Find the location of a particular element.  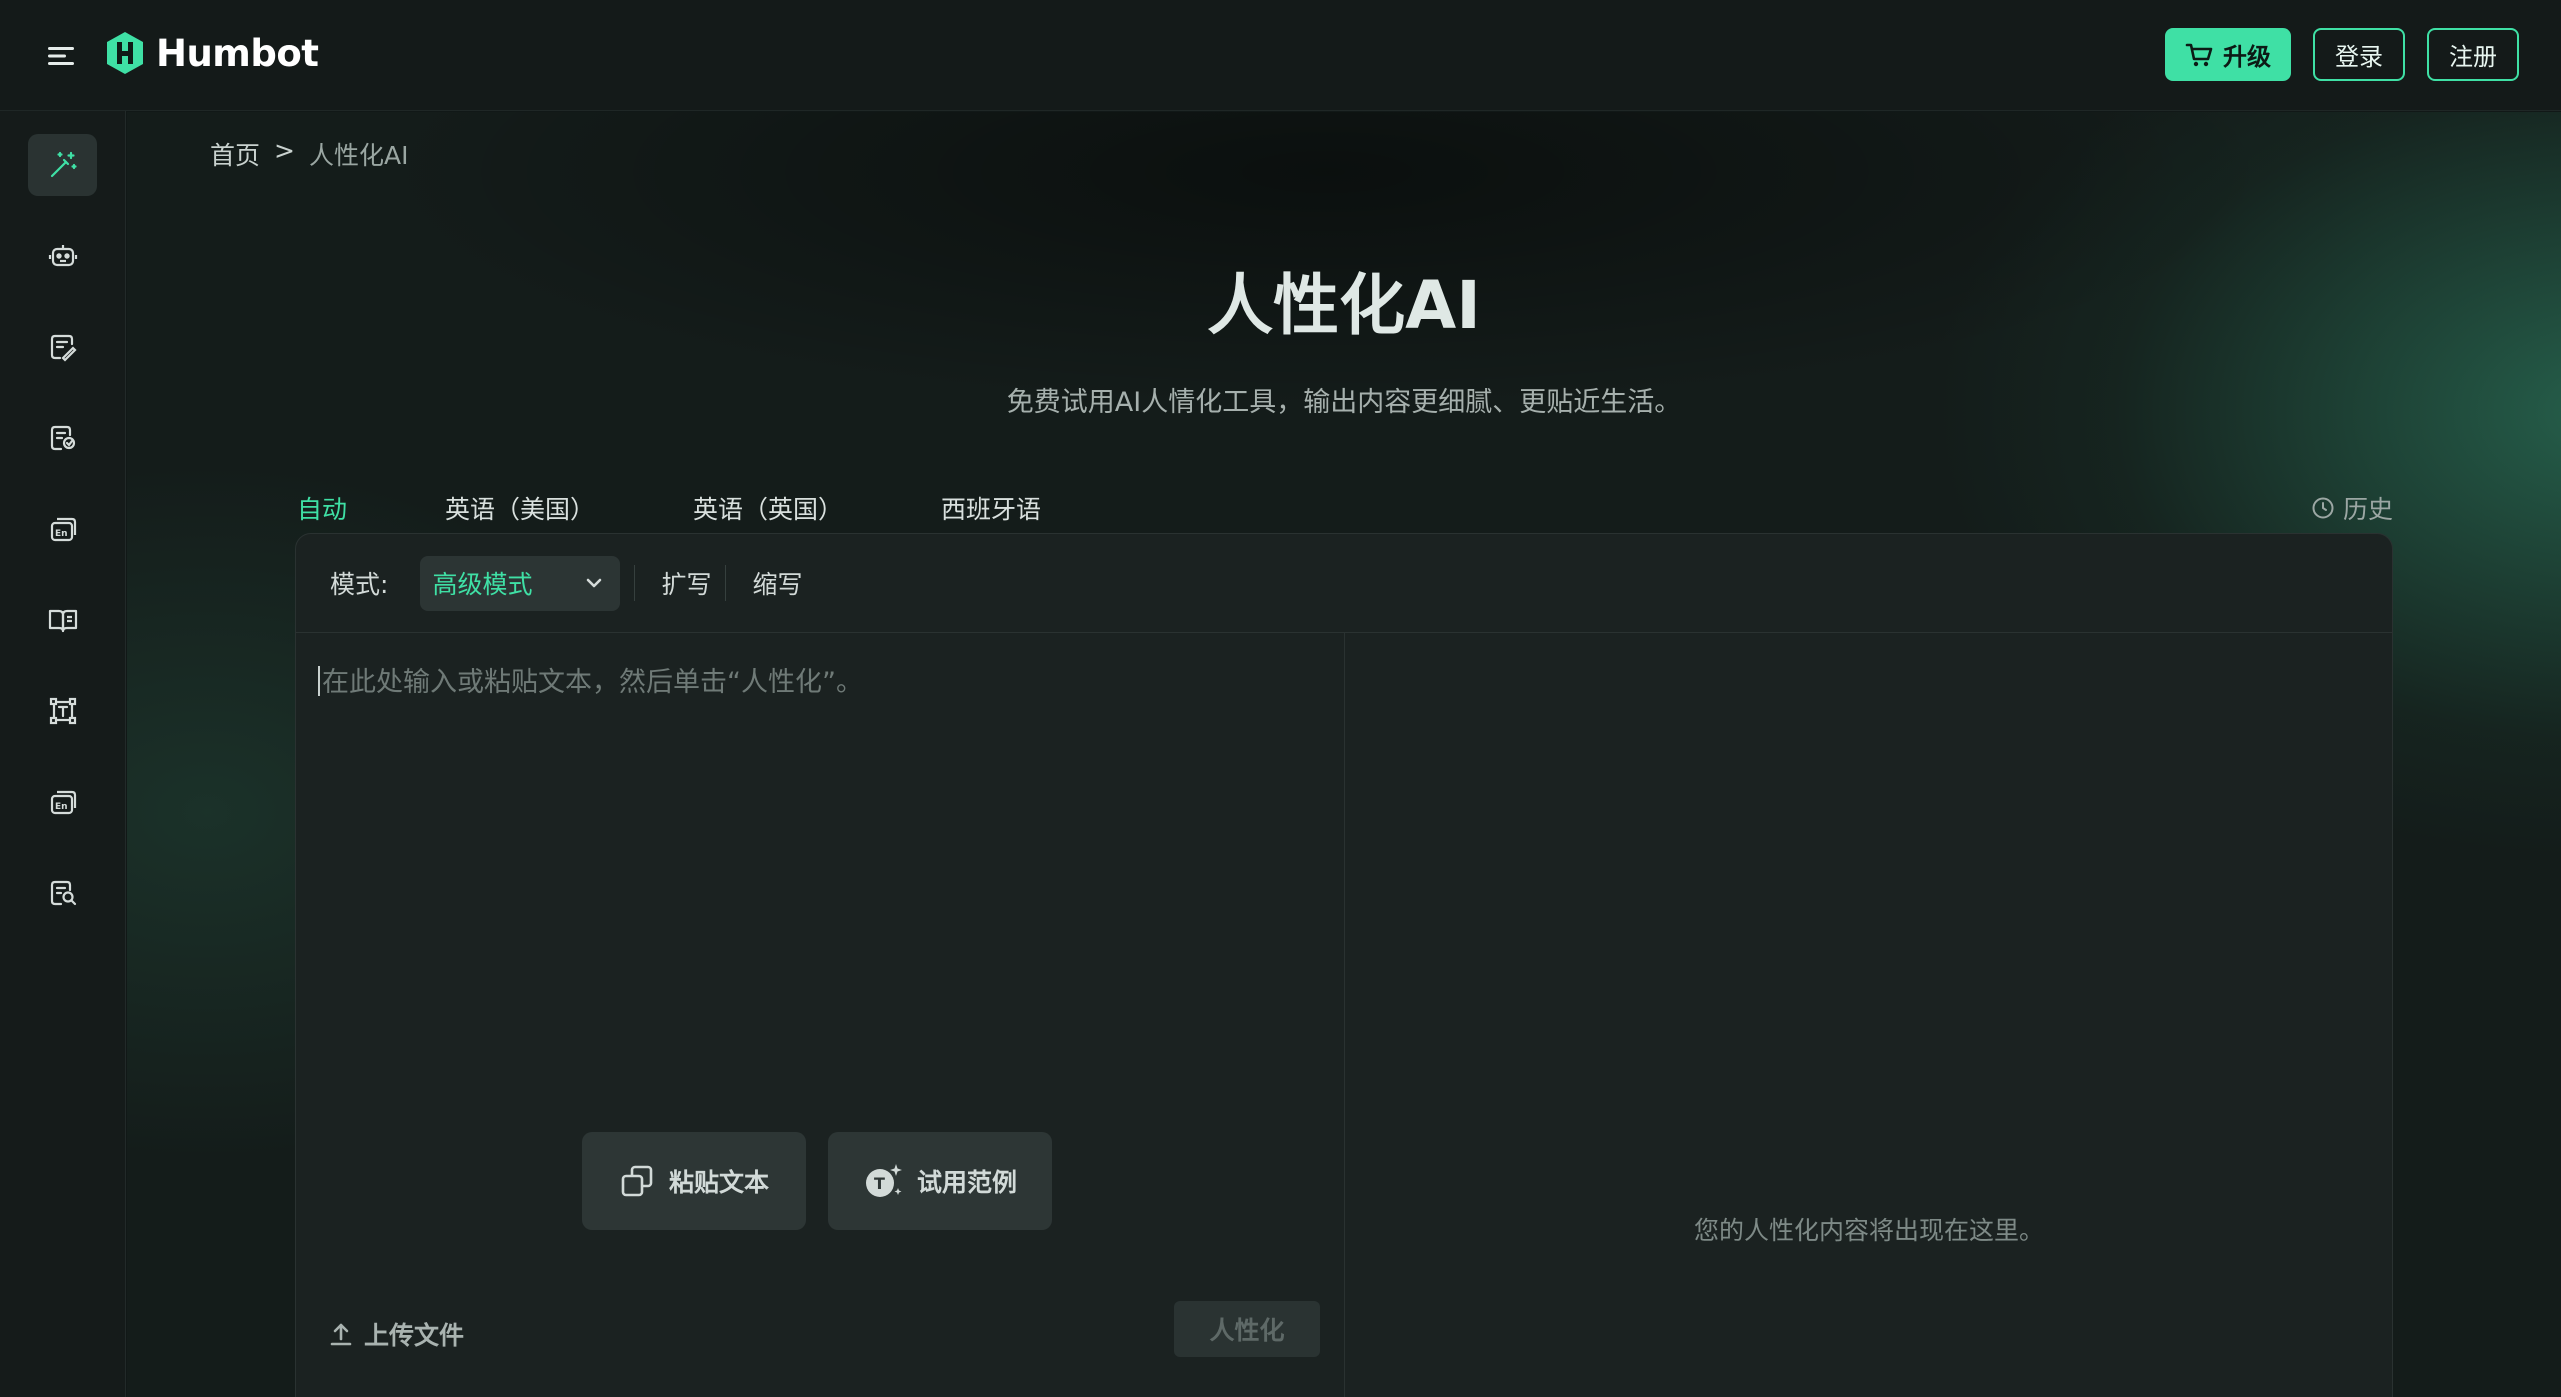

upload-file-label: 上传文件 is located at coordinates (414, 1335).